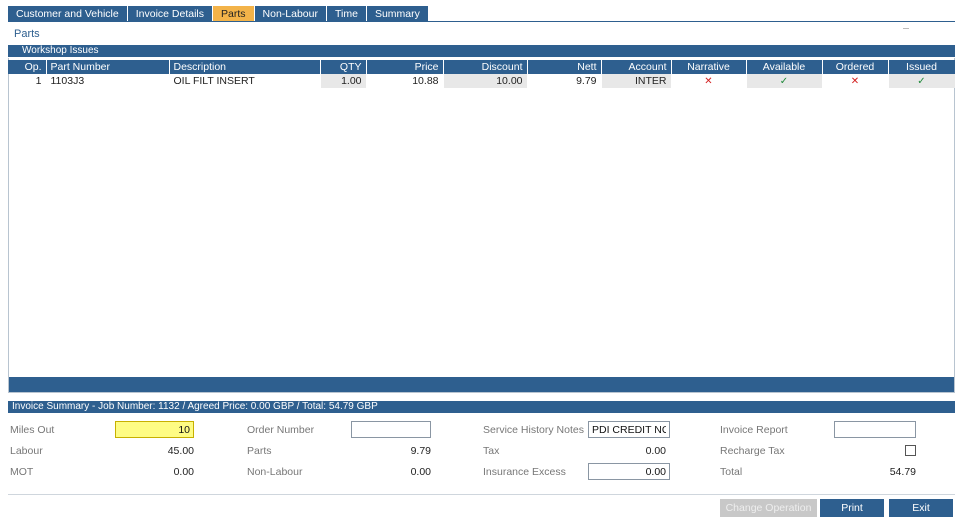 This screenshot has height=522, width=963. Describe the element at coordinates (629, 429) in the screenshot. I see `service-history-notes-input` at that location.